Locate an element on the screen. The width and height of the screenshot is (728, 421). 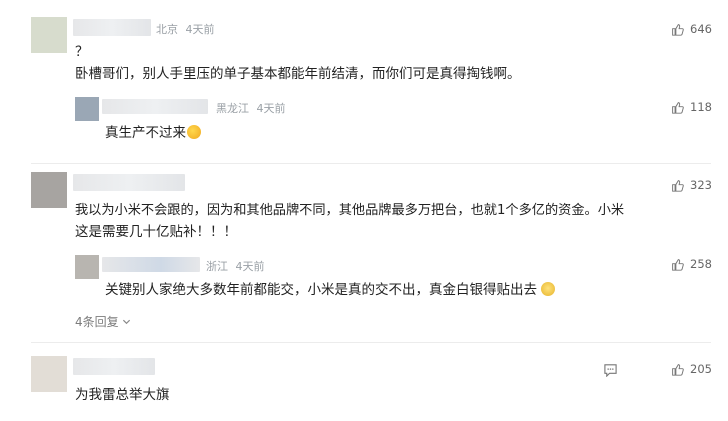
like-button: 118 is located at coordinates (691, 107).